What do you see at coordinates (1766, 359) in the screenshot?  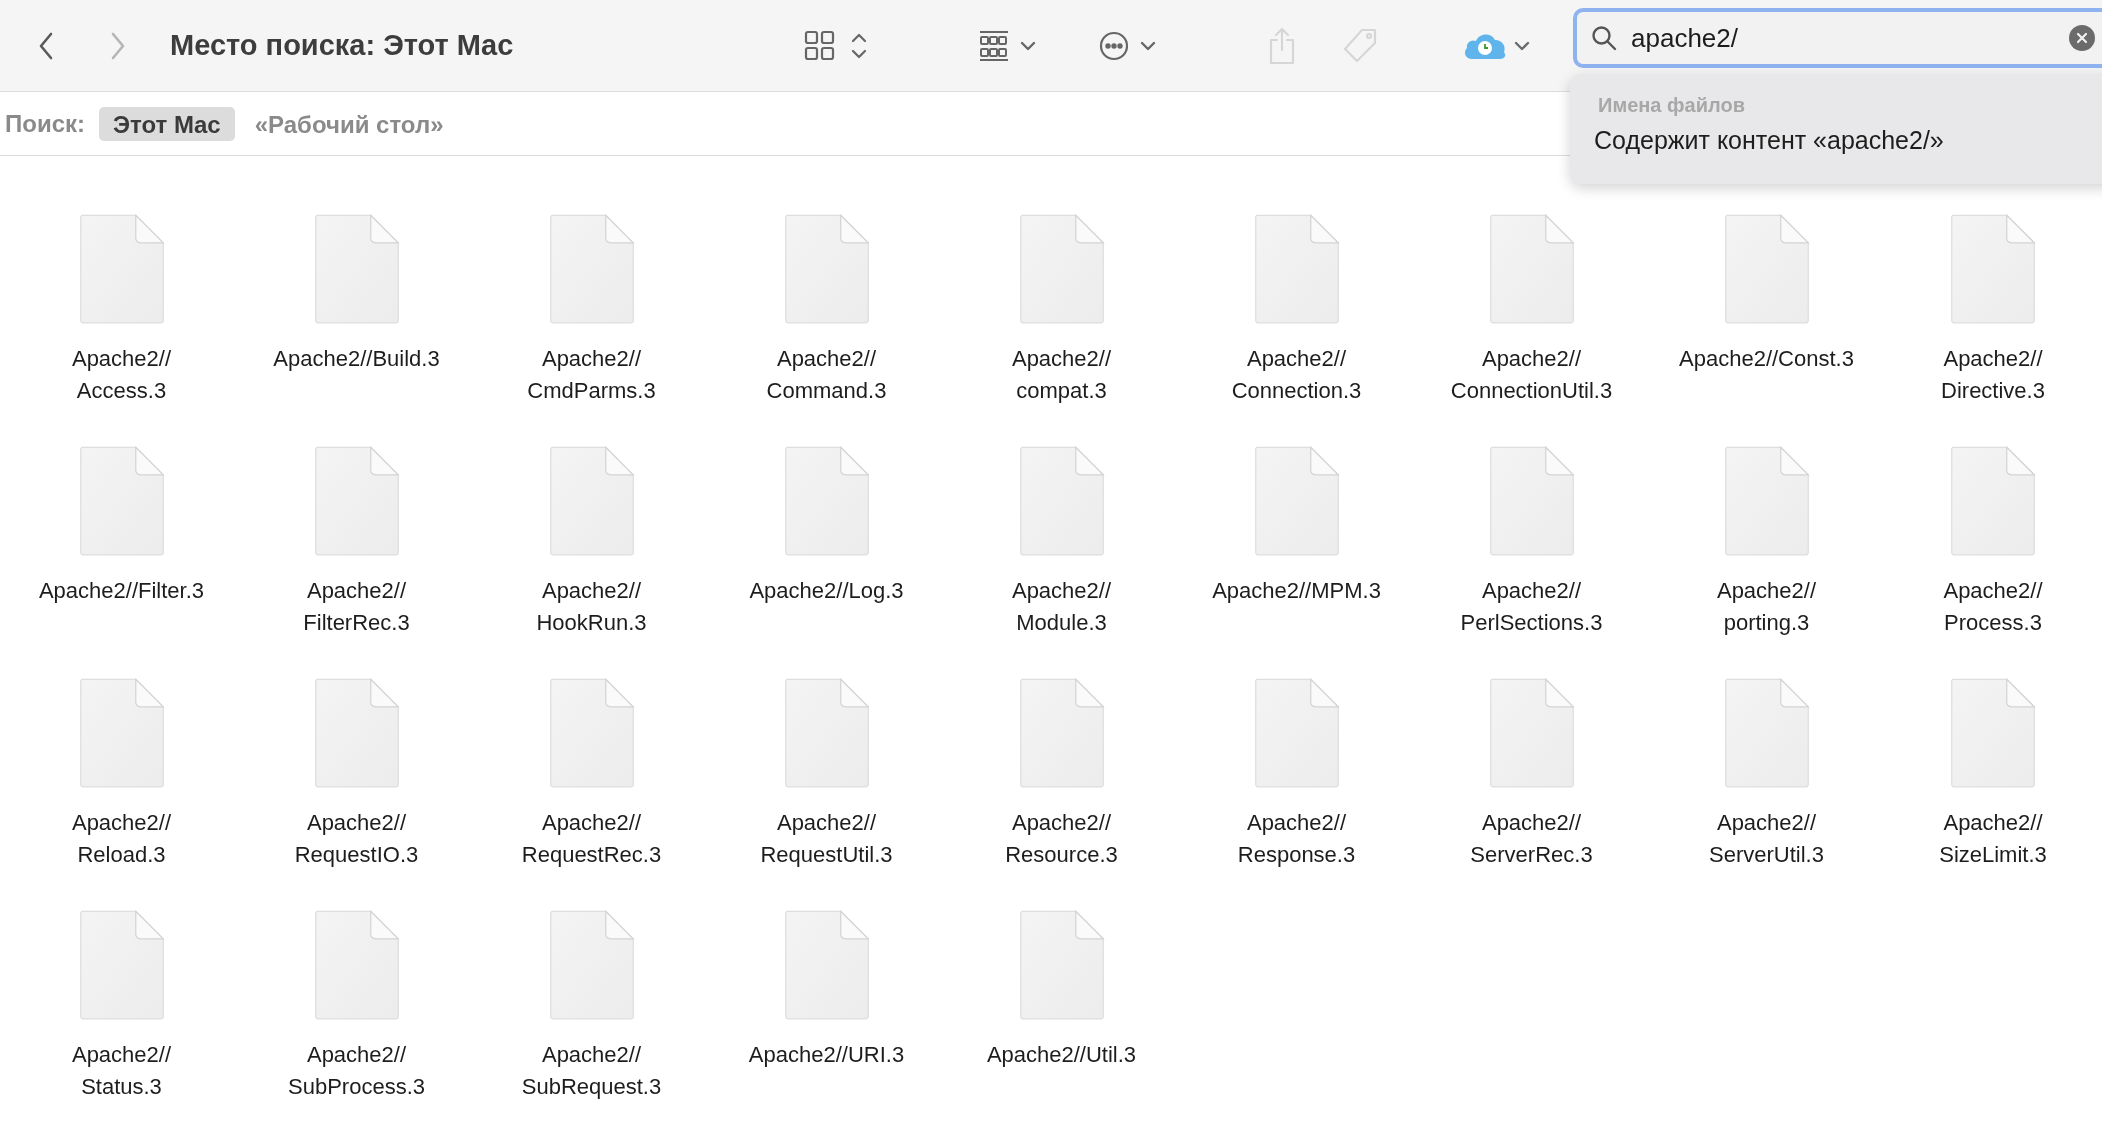 I see `file-name: Apache2//Const.3` at bounding box center [1766, 359].